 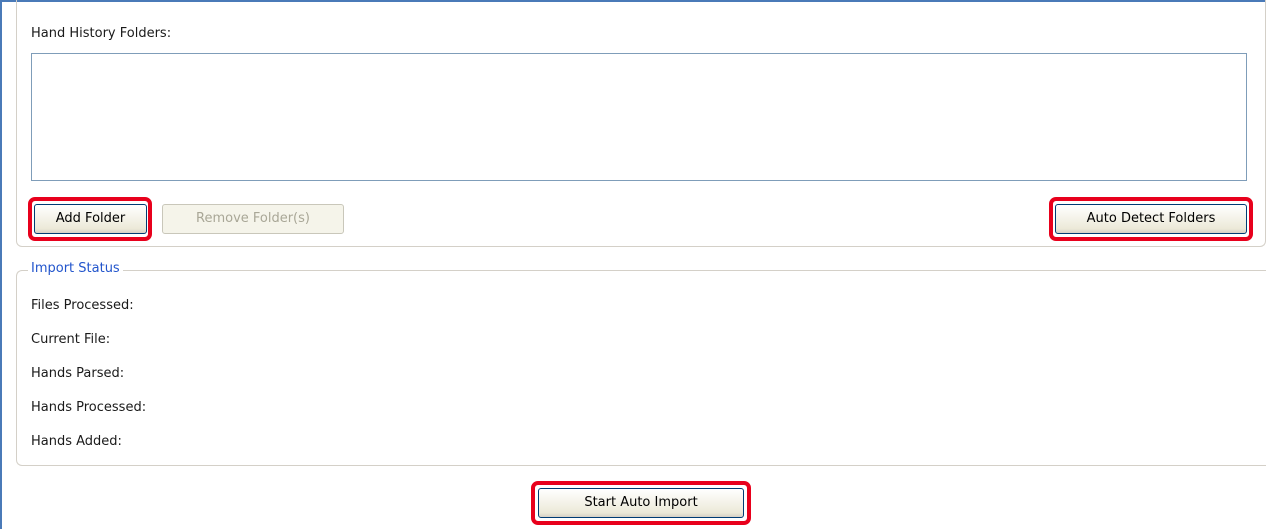 I want to click on auto-detect-folders-button: Auto Detect Folders, so click(x=1151, y=219).